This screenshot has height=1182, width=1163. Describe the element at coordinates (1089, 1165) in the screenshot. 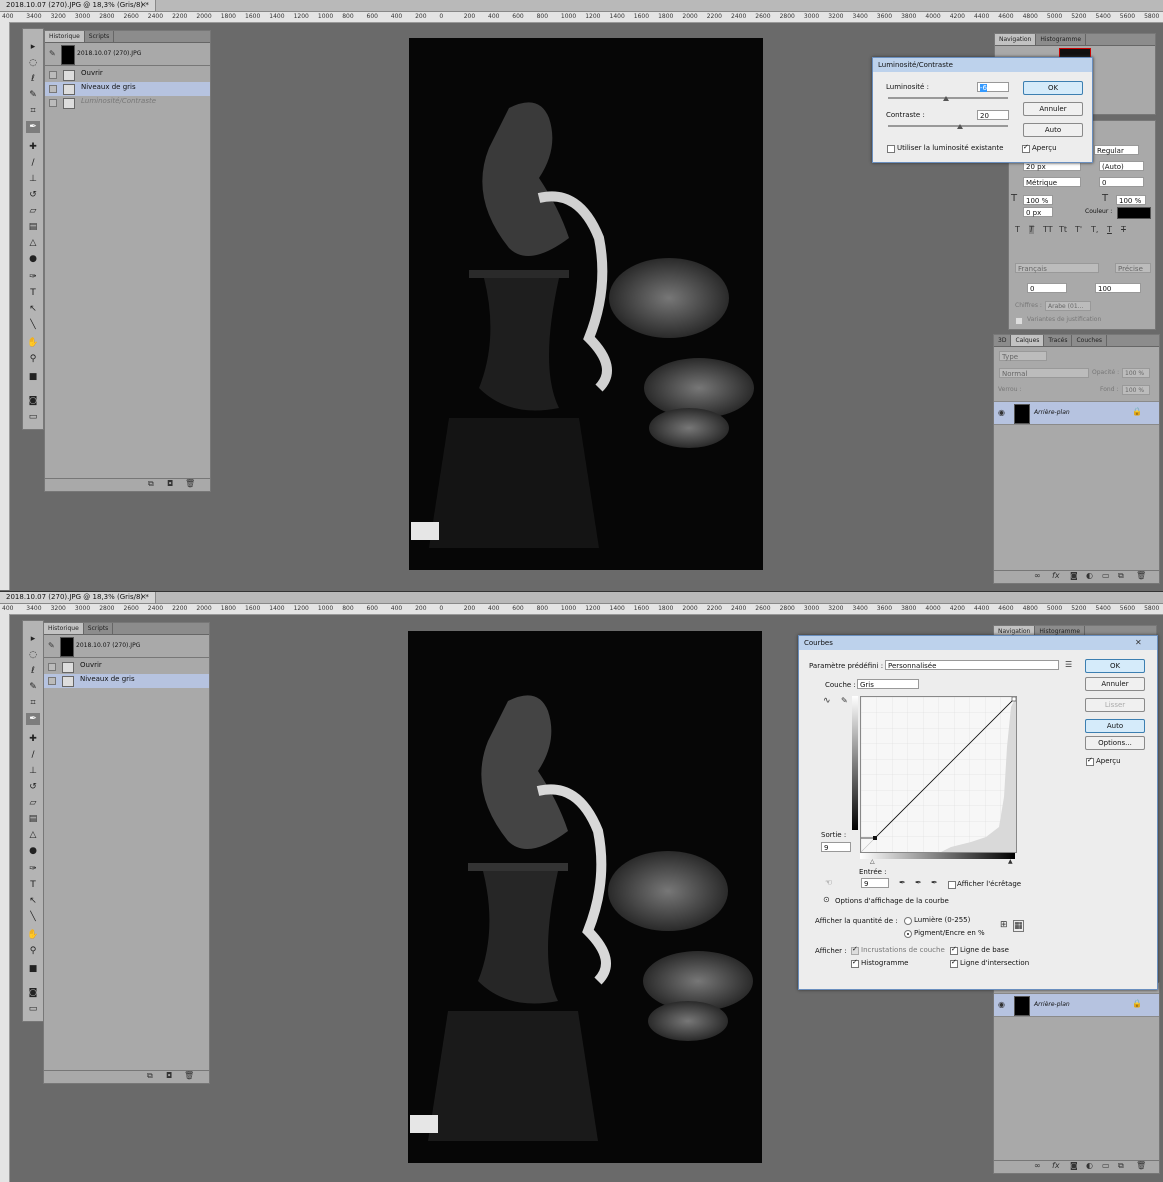

I see `adjustment-icon: ◐` at that location.